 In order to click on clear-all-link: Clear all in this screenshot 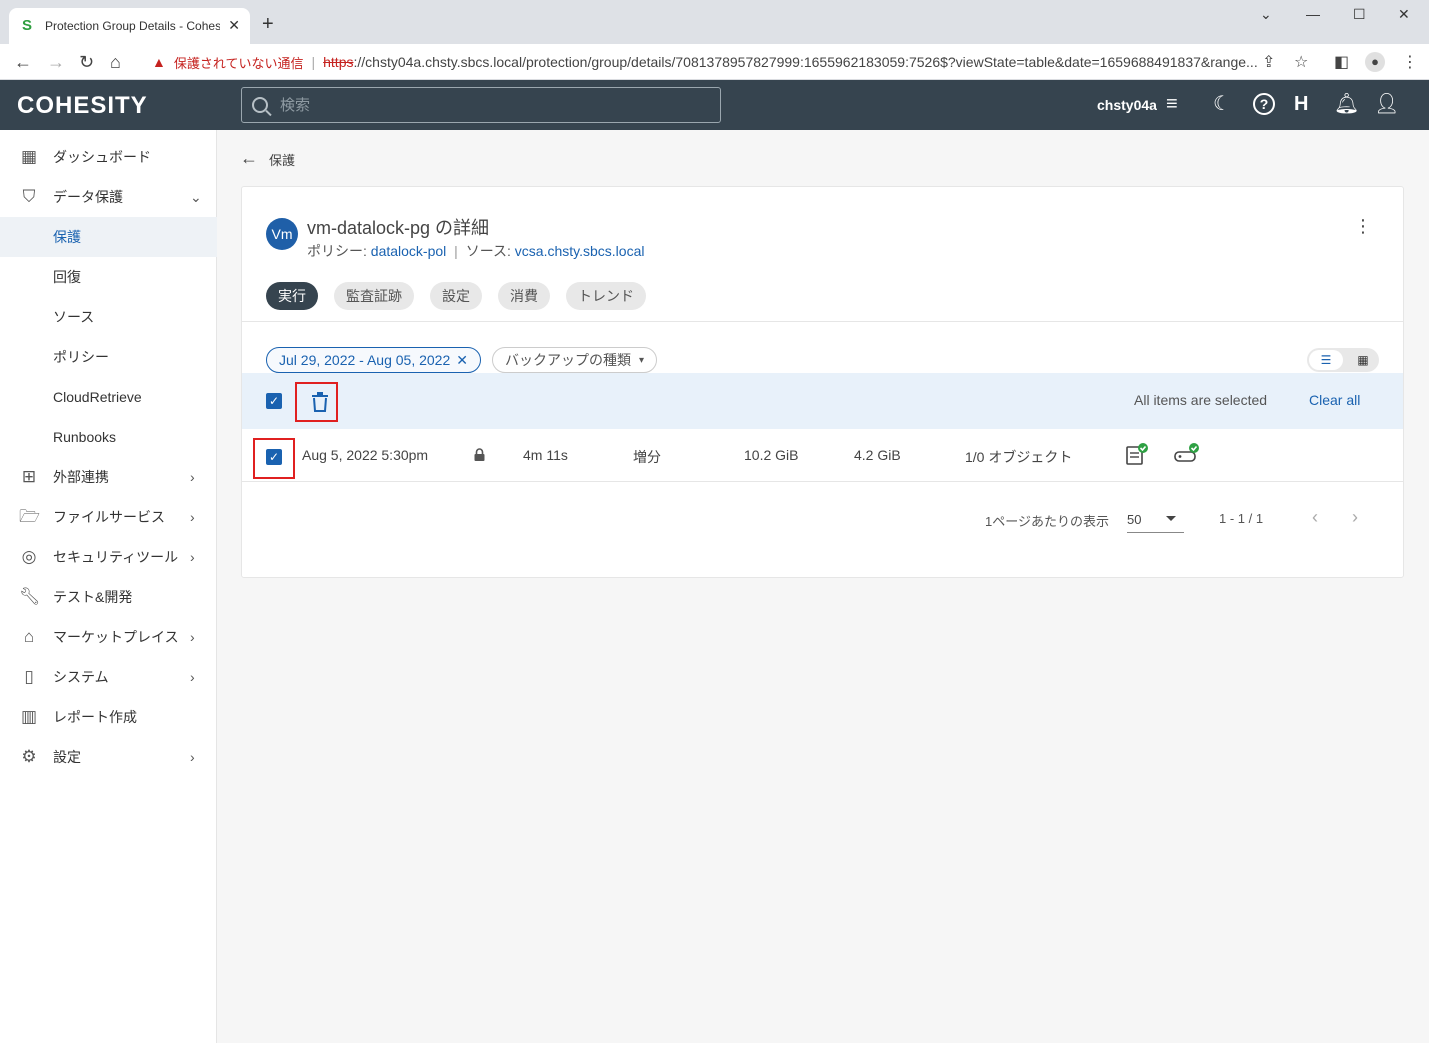, I will do `click(1334, 400)`.